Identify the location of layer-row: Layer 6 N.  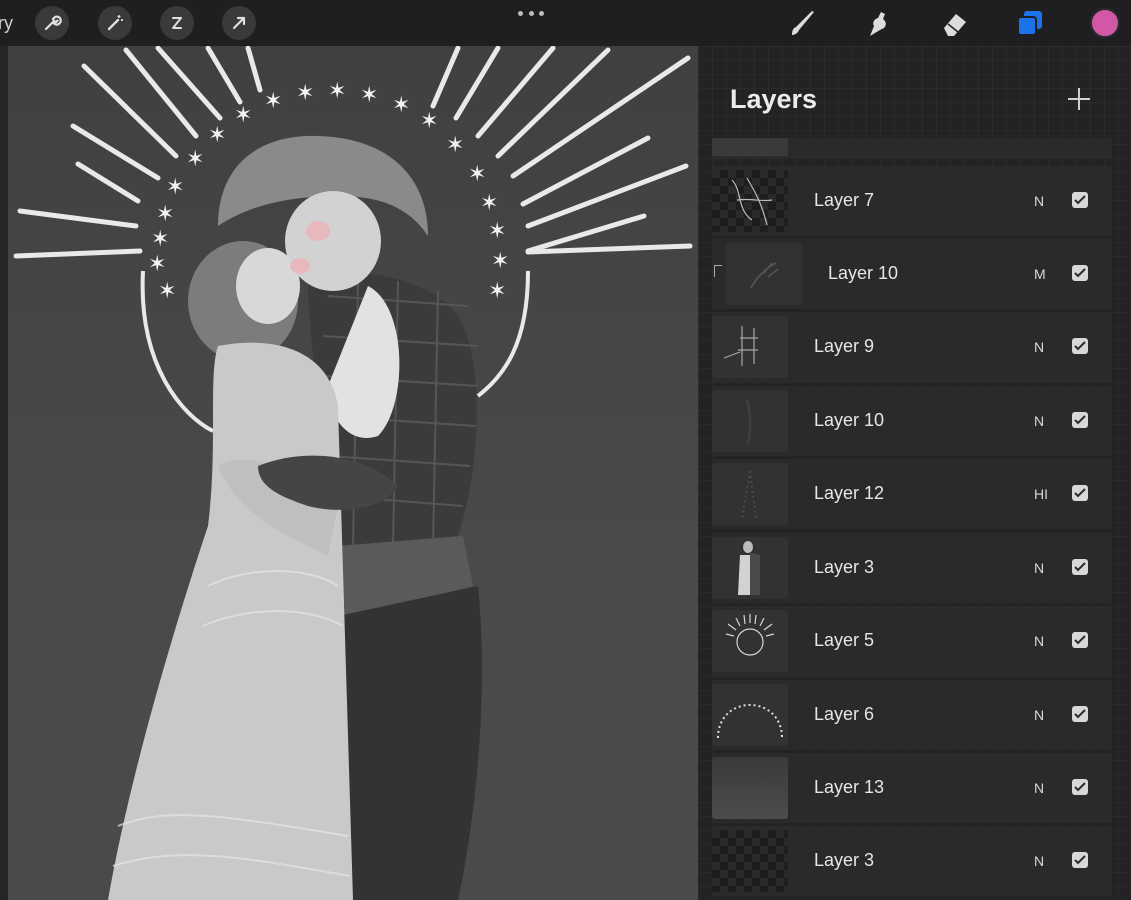
(912, 715).